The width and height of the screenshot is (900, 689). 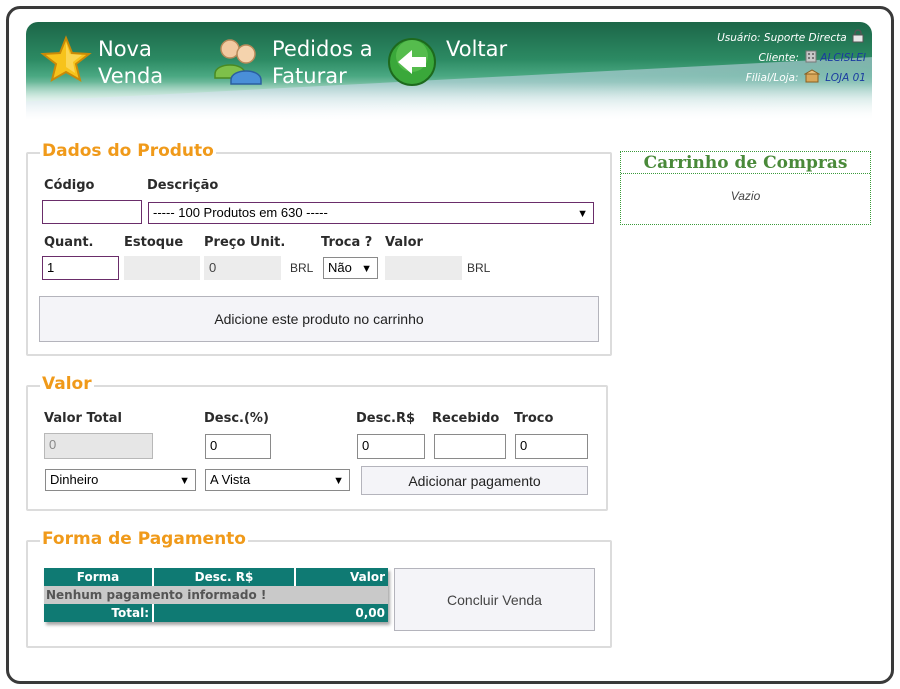 I want to click on troca-label: Troca ?, so click(x=347, y=242).